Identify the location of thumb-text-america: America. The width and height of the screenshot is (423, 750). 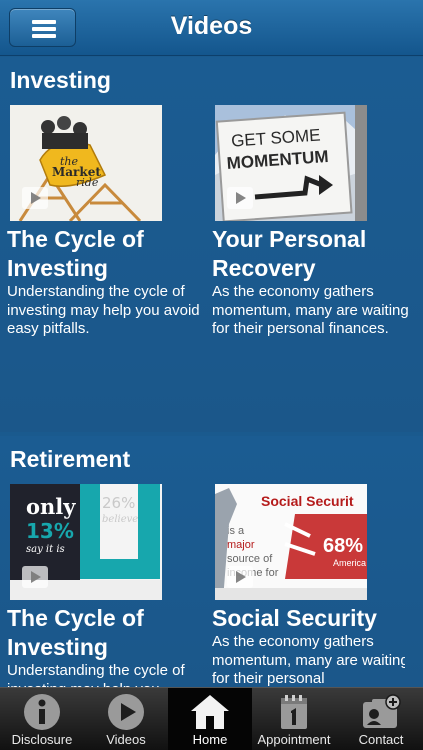
(349, 563).